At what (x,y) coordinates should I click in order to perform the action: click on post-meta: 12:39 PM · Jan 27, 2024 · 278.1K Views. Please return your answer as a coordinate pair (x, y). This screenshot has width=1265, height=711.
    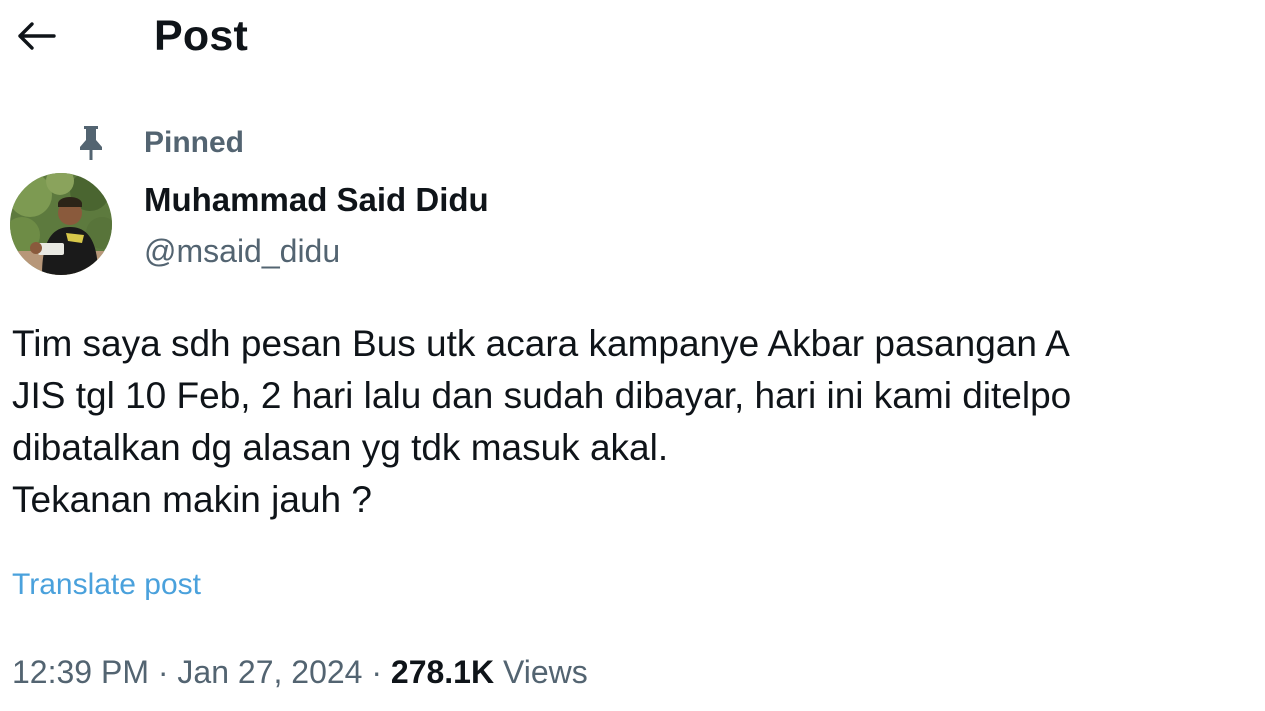
    Looking at the image, I should click on (300, 672).